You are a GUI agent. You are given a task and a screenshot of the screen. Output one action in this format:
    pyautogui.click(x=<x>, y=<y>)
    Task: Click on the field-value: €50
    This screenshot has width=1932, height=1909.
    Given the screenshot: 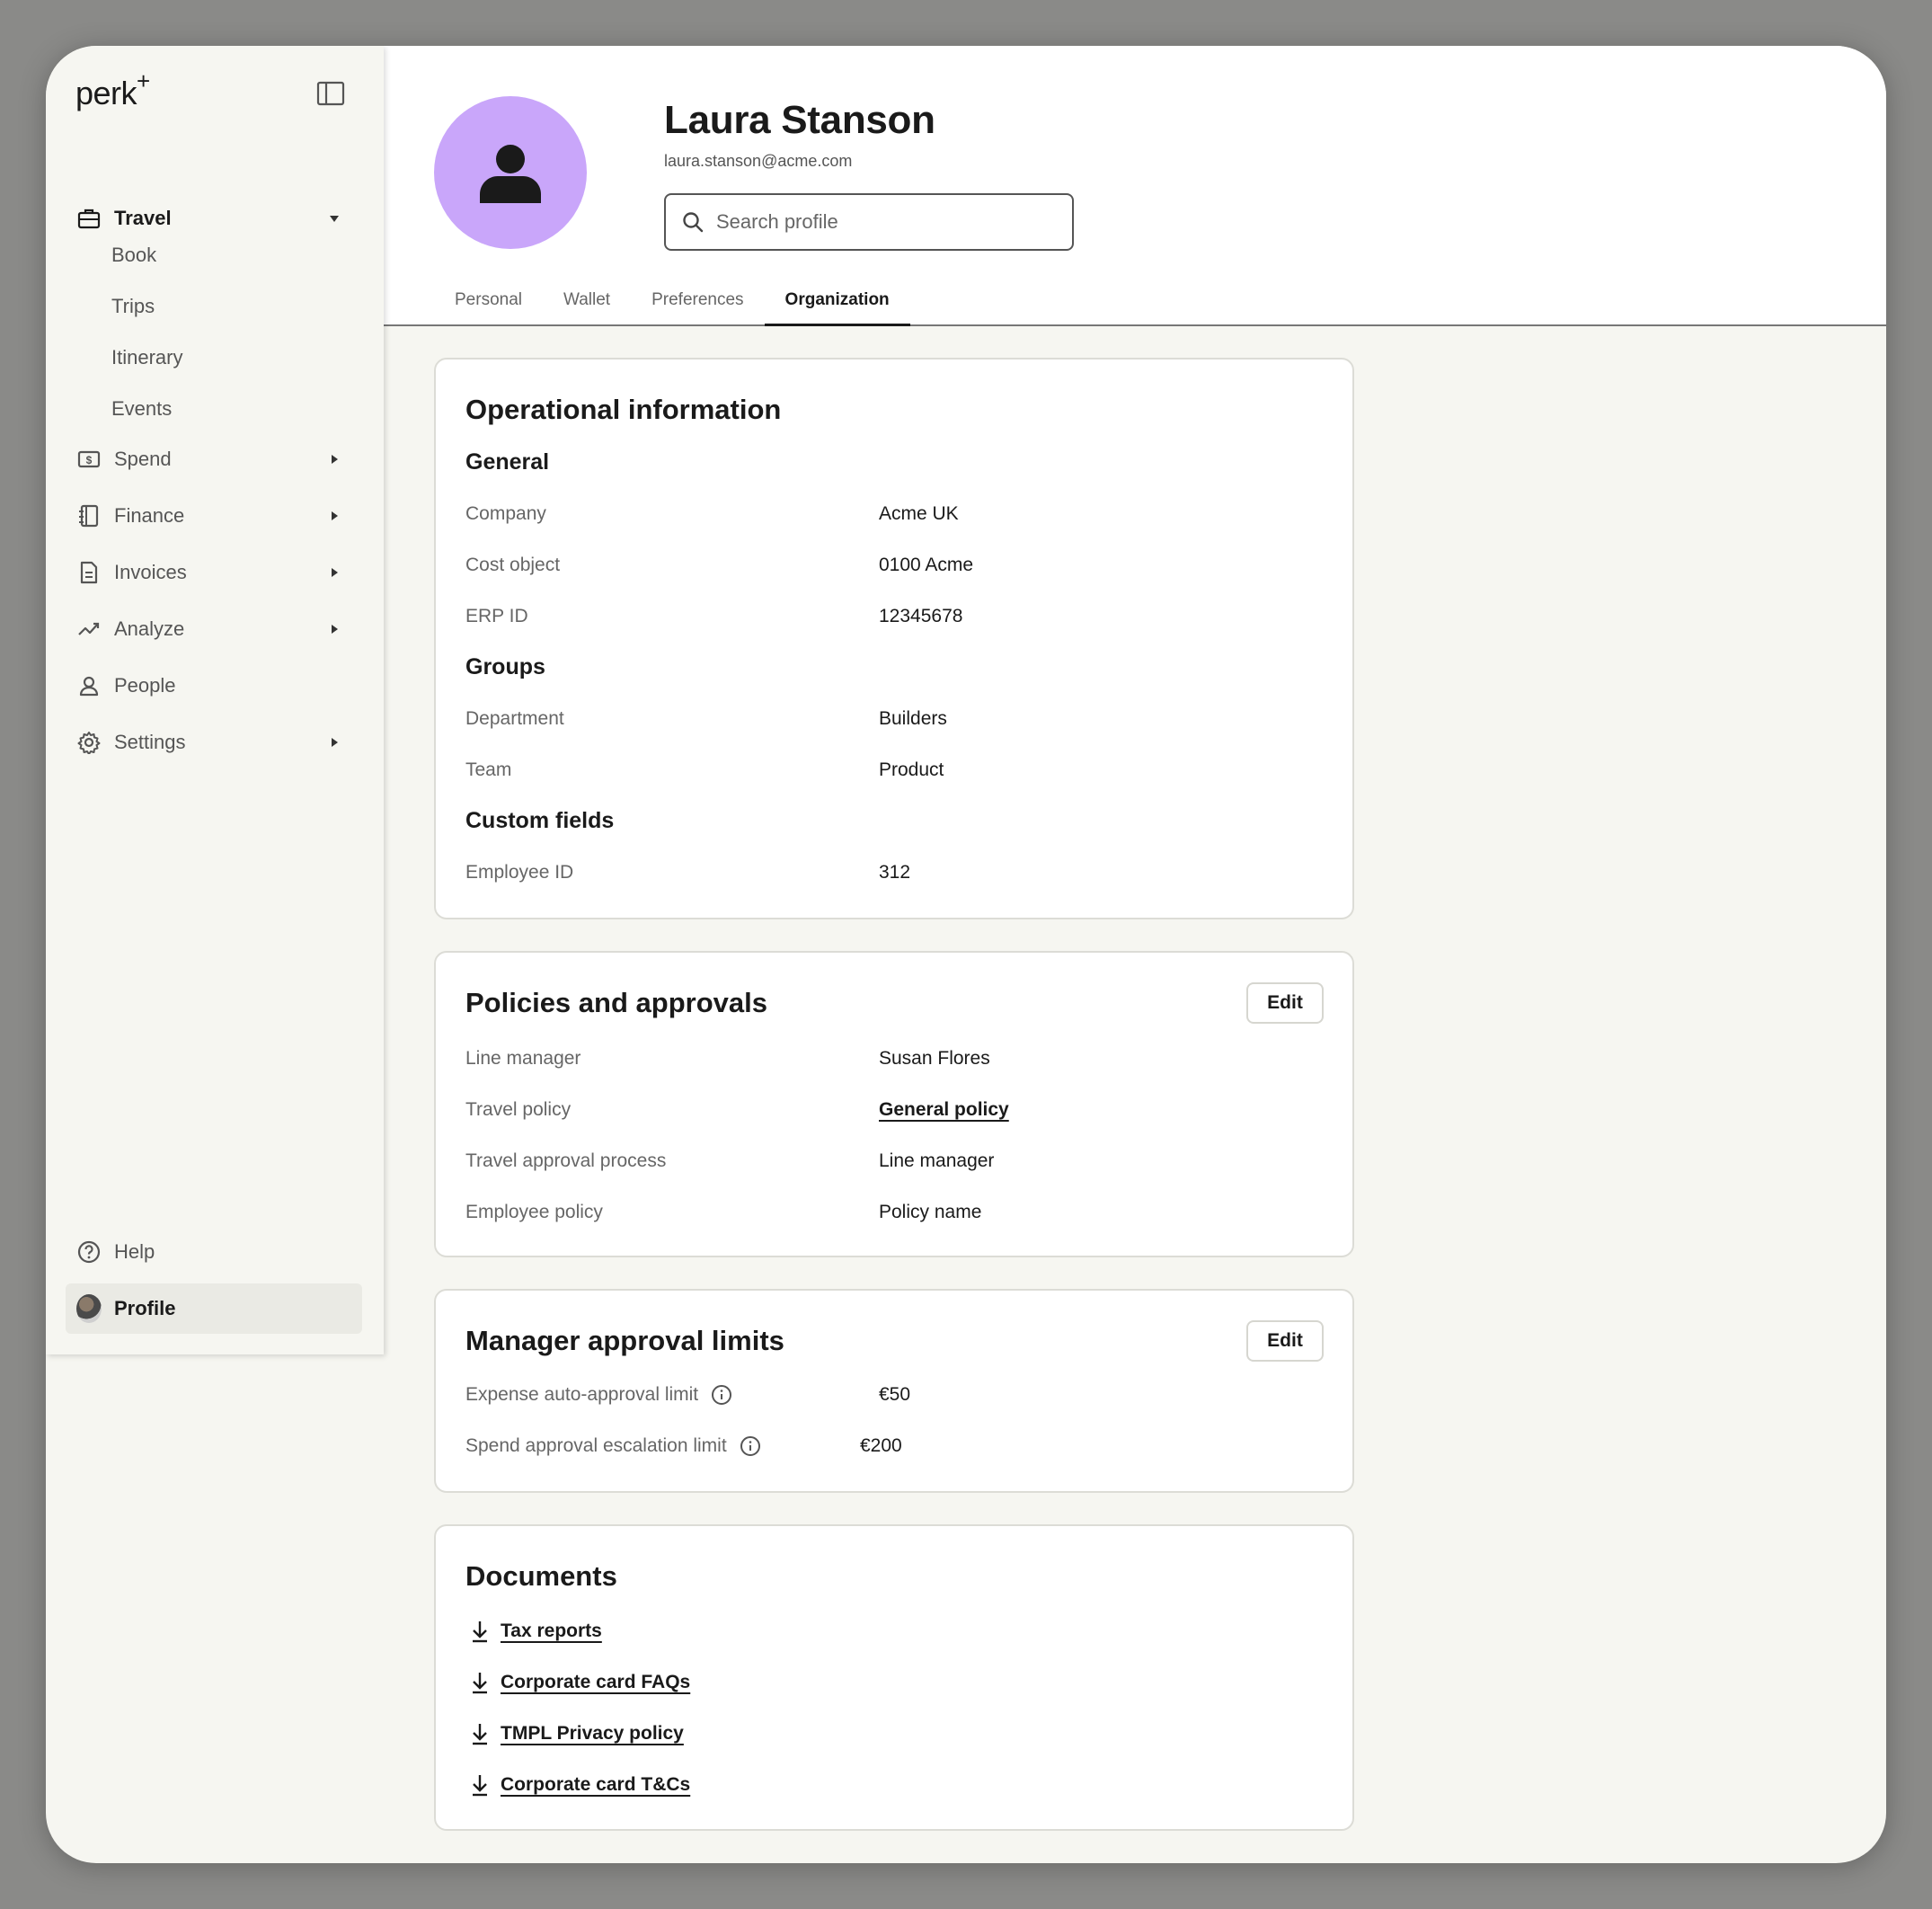 What is the action you would take?
    pyautogui.click(x=895, y=1394)
    